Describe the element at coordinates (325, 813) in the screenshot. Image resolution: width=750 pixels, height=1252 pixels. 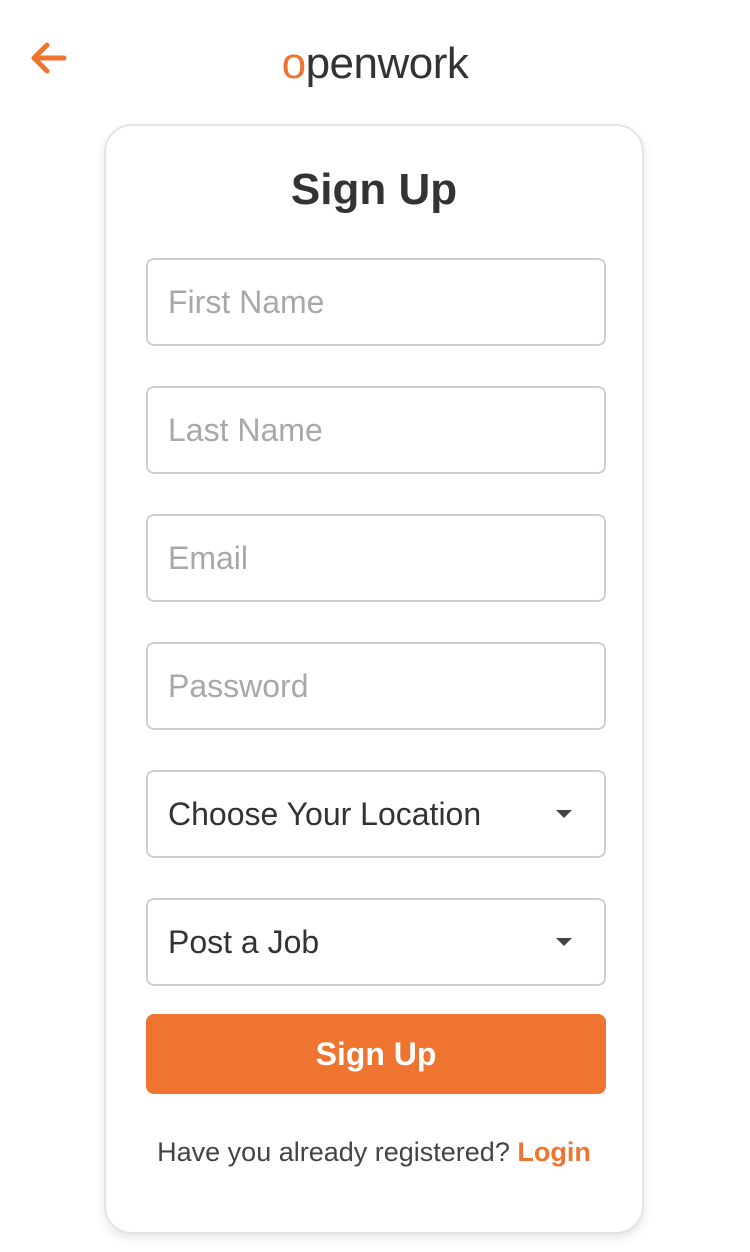
I see `location-select-value: Choose Your Location` at that location.